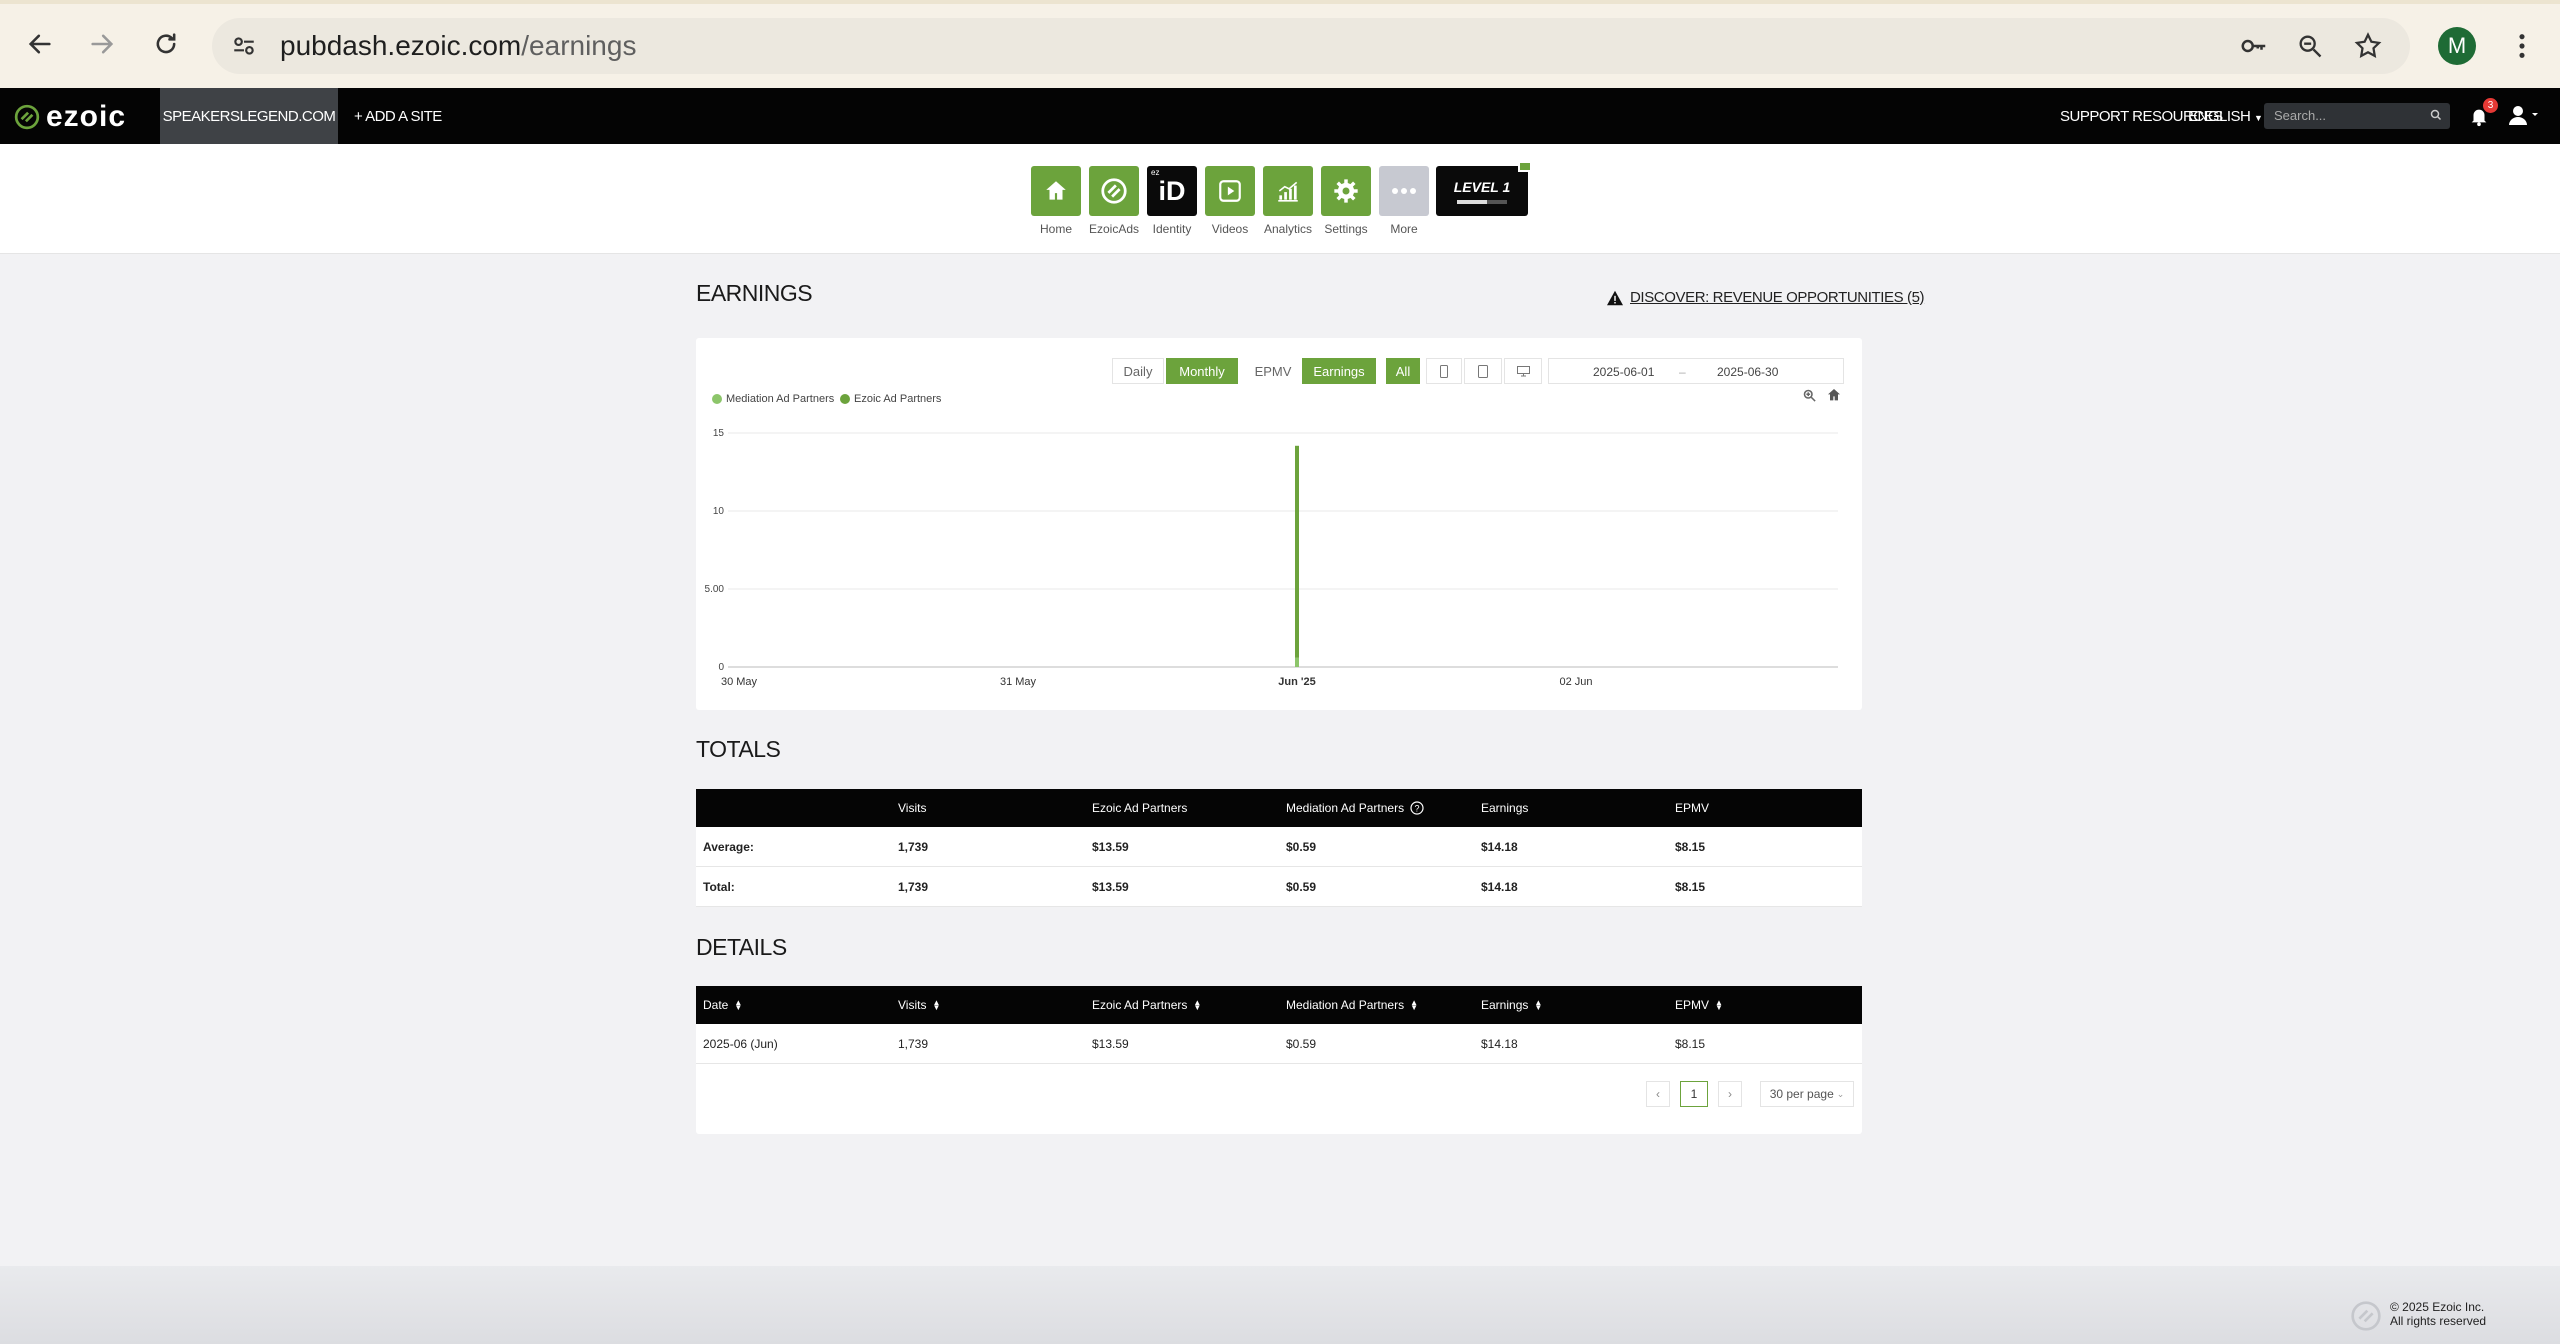 The width and height of the screenshot is (2560, 1344). What do you see at coordinates (773, 399) in the screenshot?
I see `legend-mediation: Mediation Ad Partners` at bounding box center [773, 399].